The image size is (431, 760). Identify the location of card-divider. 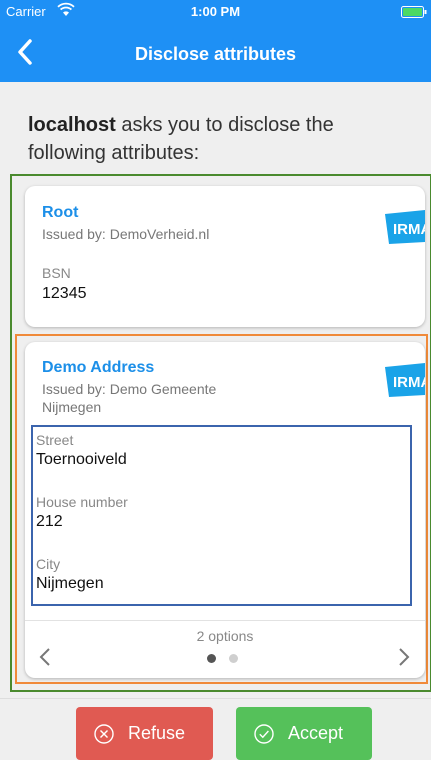
(225, 620).